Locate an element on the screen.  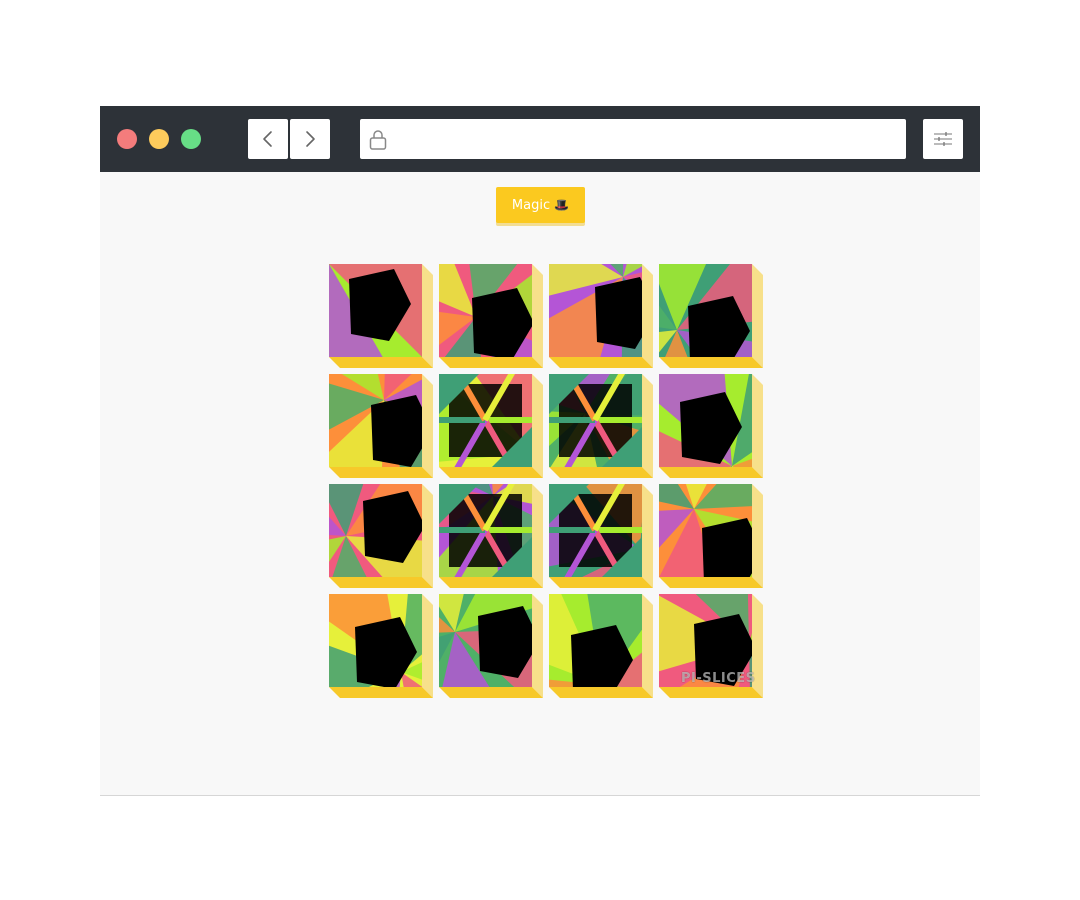
magic-button-label: Magic is located at coordinates (531, 205).